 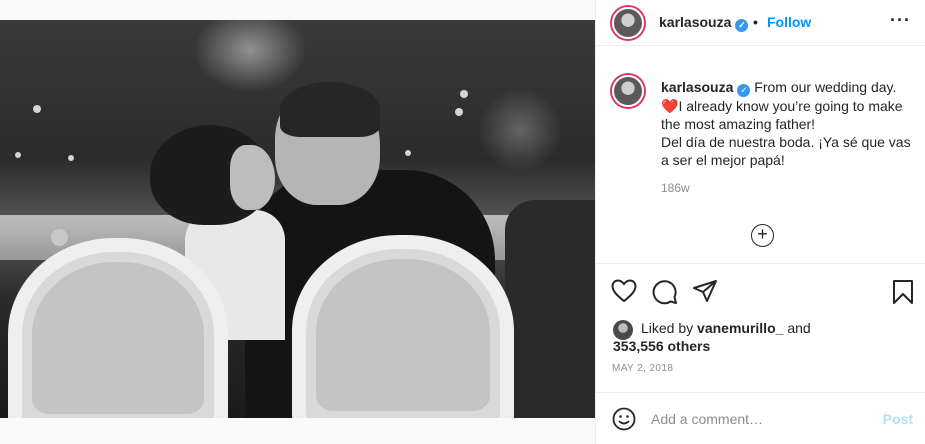 What do you see at coordinates (789, 22) in the screenshot?
I see `follow-button: Follow` at bounding box center [789, 22].